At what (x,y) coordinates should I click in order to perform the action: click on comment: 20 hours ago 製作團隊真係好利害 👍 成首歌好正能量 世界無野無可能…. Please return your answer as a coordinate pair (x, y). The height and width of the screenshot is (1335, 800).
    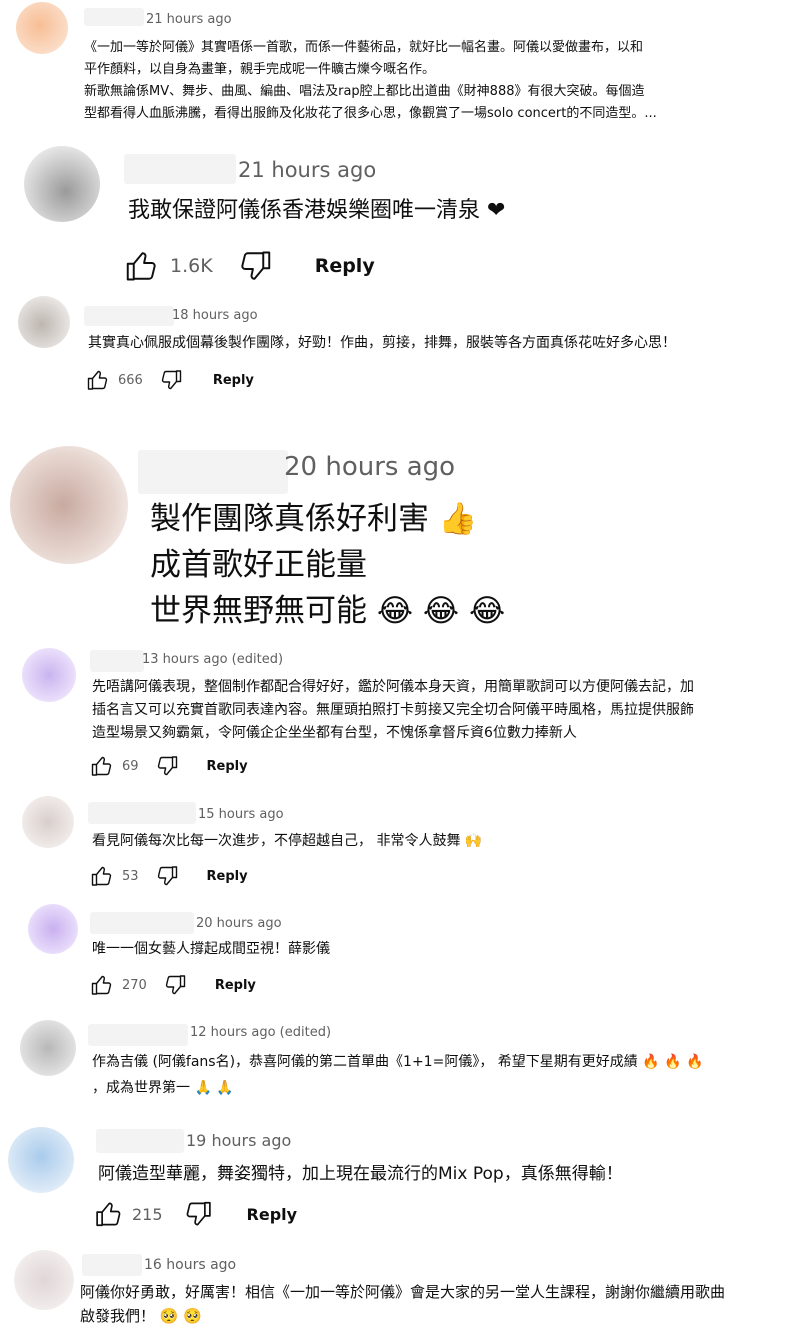
    Looking at the image, I should click on (400, 540).